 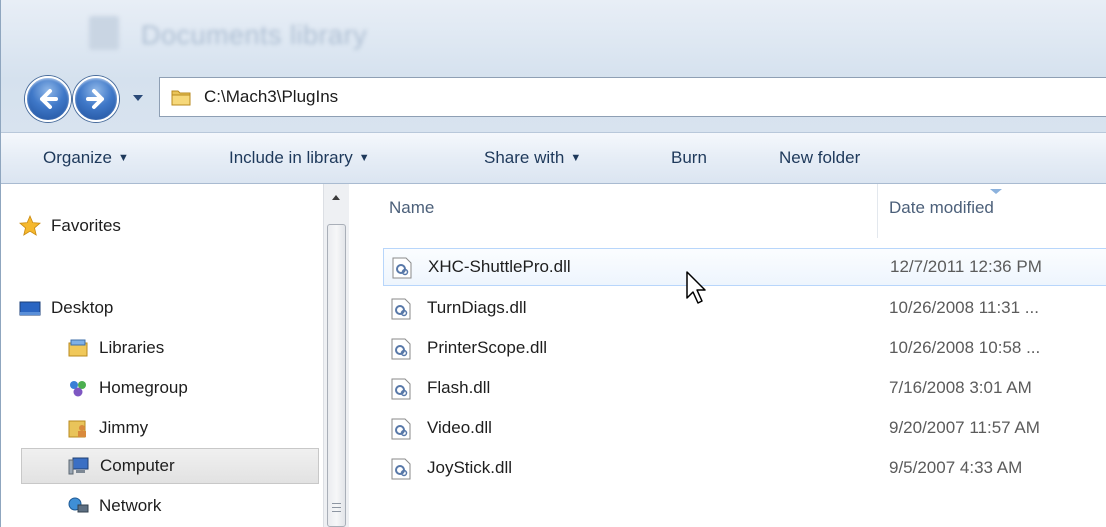 What do you see at coordinates (744, 389) in the screenshot?
I see `file-row: Flash.dll 7/16/2008 3:01 AM` at bounding box center [744, 389].